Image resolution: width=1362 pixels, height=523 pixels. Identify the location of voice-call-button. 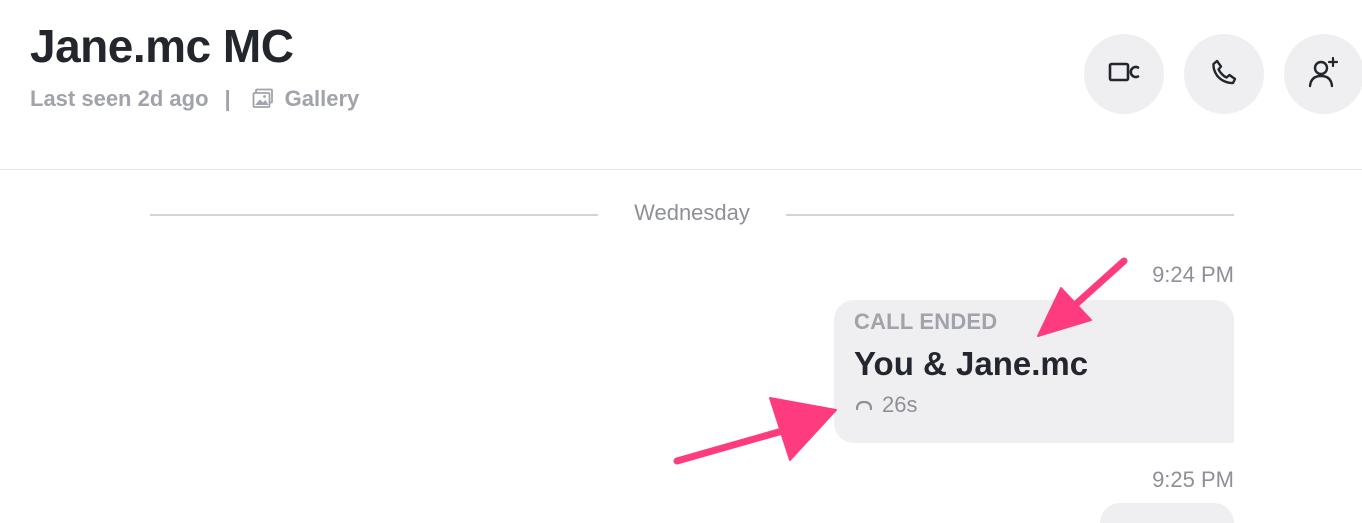
(1224, 74).